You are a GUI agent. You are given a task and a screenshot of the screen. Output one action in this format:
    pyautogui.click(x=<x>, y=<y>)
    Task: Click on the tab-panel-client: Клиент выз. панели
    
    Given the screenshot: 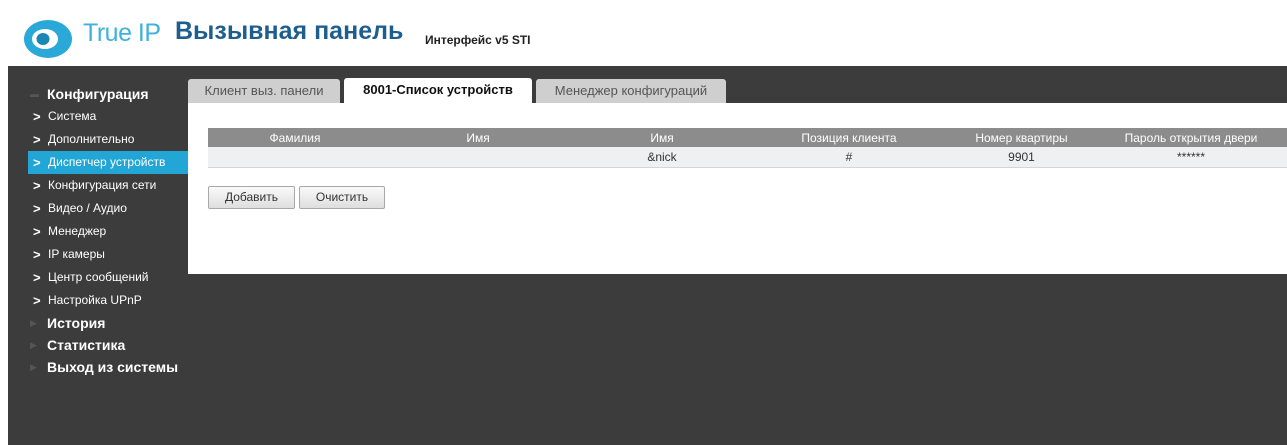 What is the action you would take?
    pyautogui.click(x=264, y=91)
    